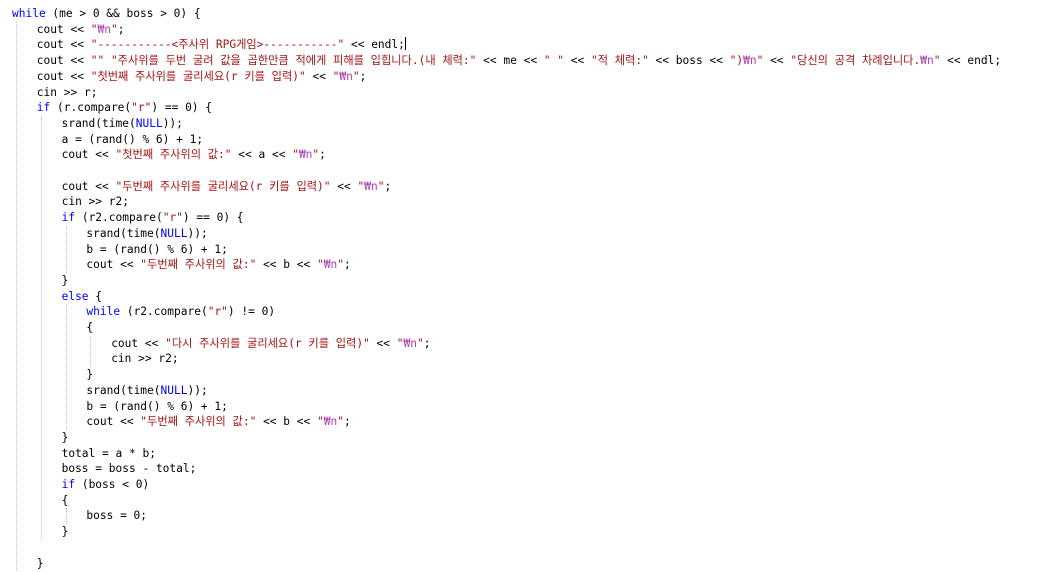 Image resolution: width=1055 pixels, height=572 pixels. I want to click on code-token: -, so click(145, 469).